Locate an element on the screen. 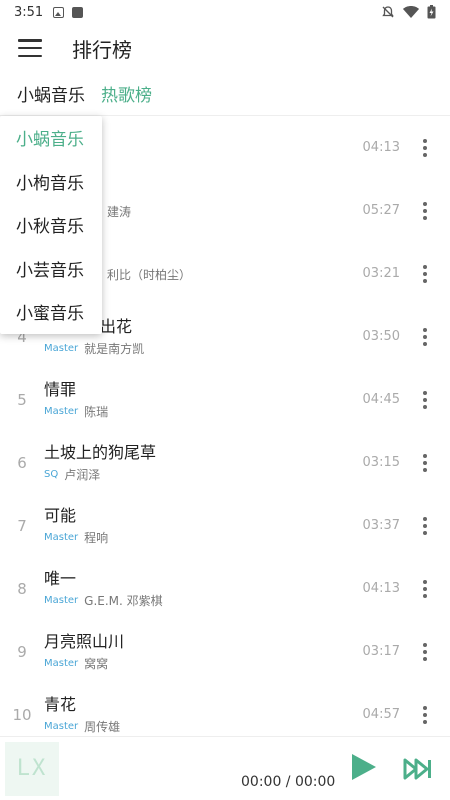  song-info: 青花 Master 周传雄 is located at coordinates (196, 714).